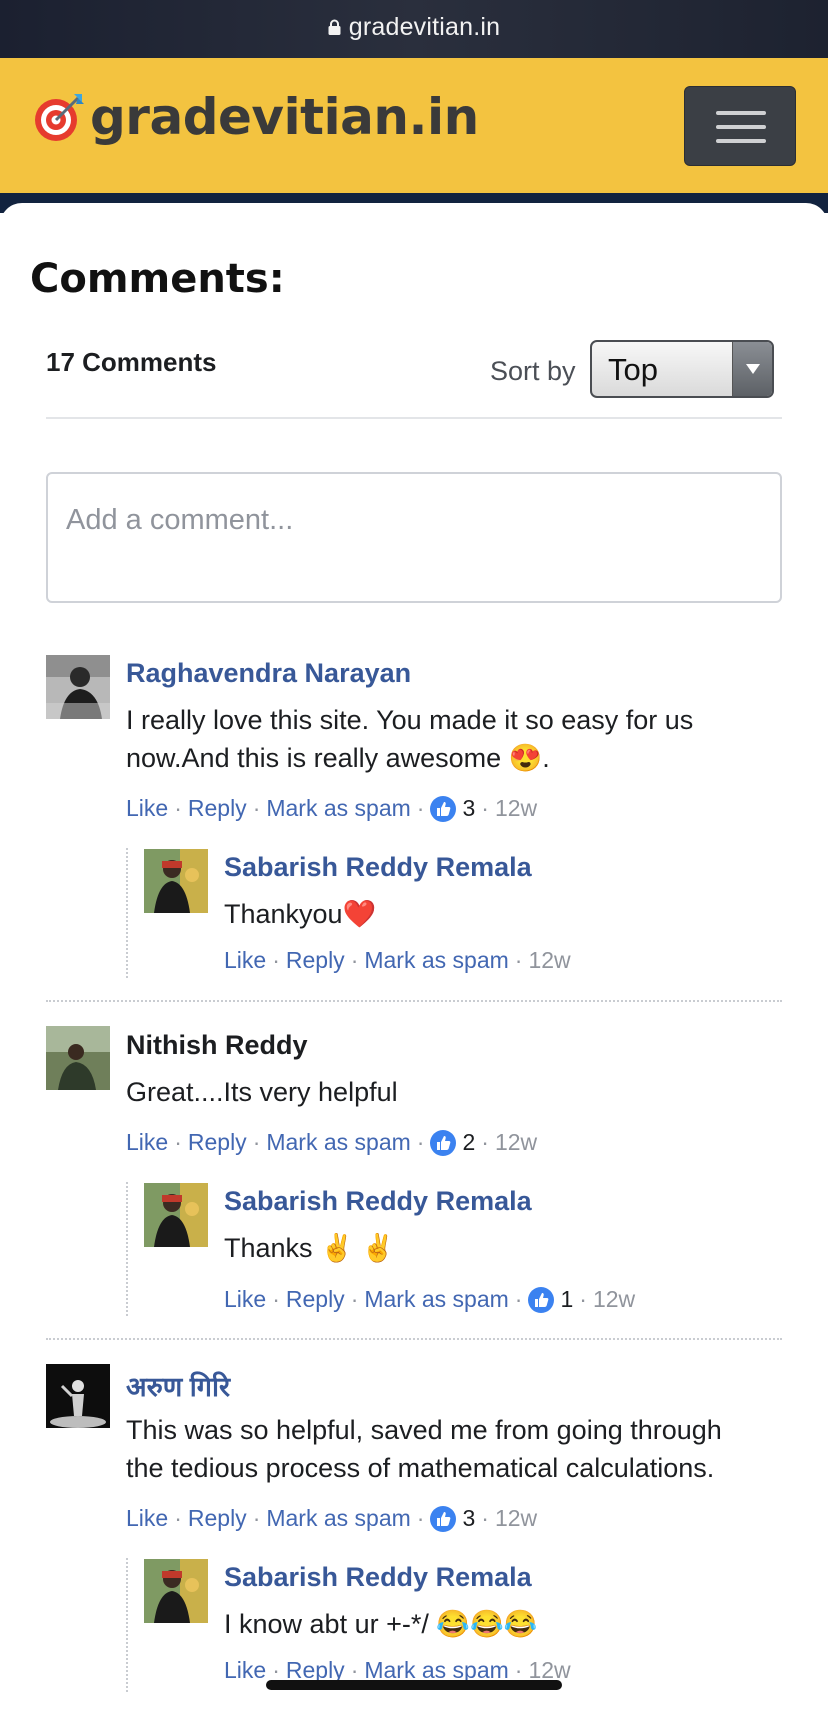  Describe the element at coordinates (268, 673) in the screenshot. I see `comment-author: Raghavendra Narayan` at that location.